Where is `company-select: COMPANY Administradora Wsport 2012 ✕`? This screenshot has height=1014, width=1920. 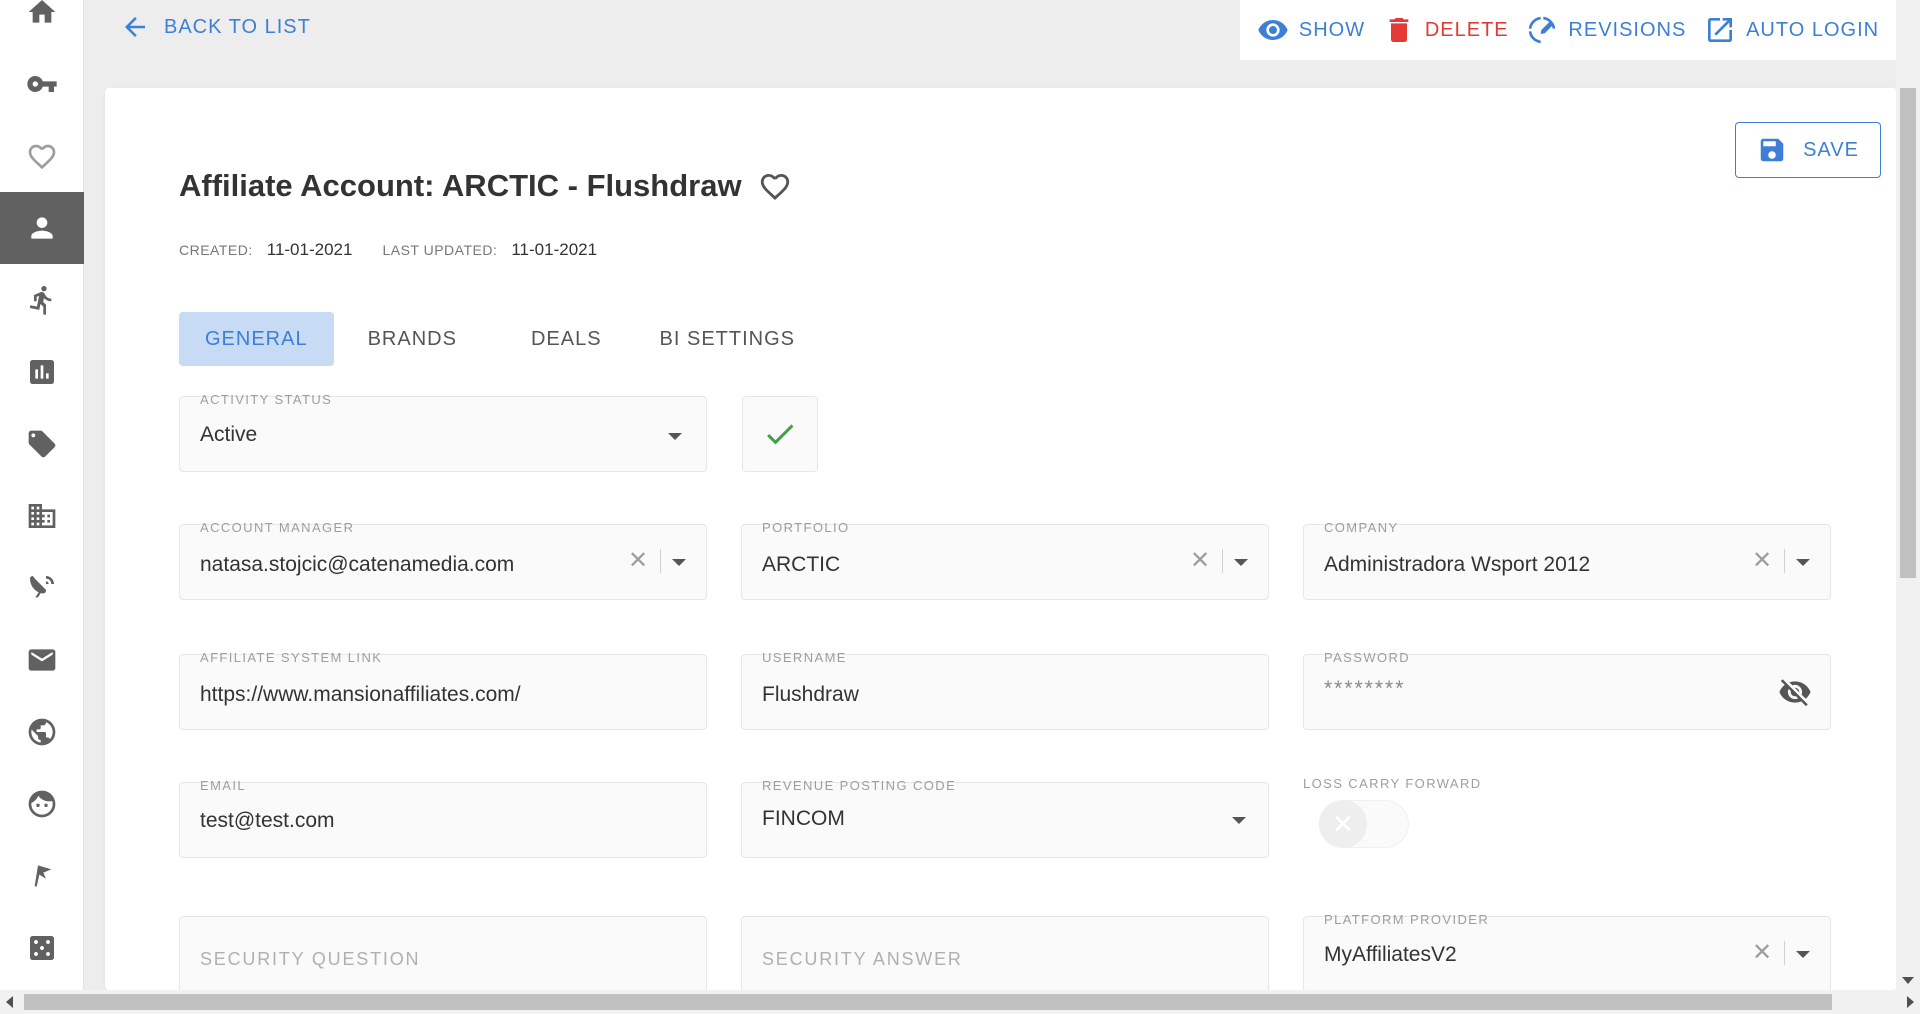 company-select: COMPANY Administradora Wsport 2012 ✕ is located at coordinates (1567, 560).